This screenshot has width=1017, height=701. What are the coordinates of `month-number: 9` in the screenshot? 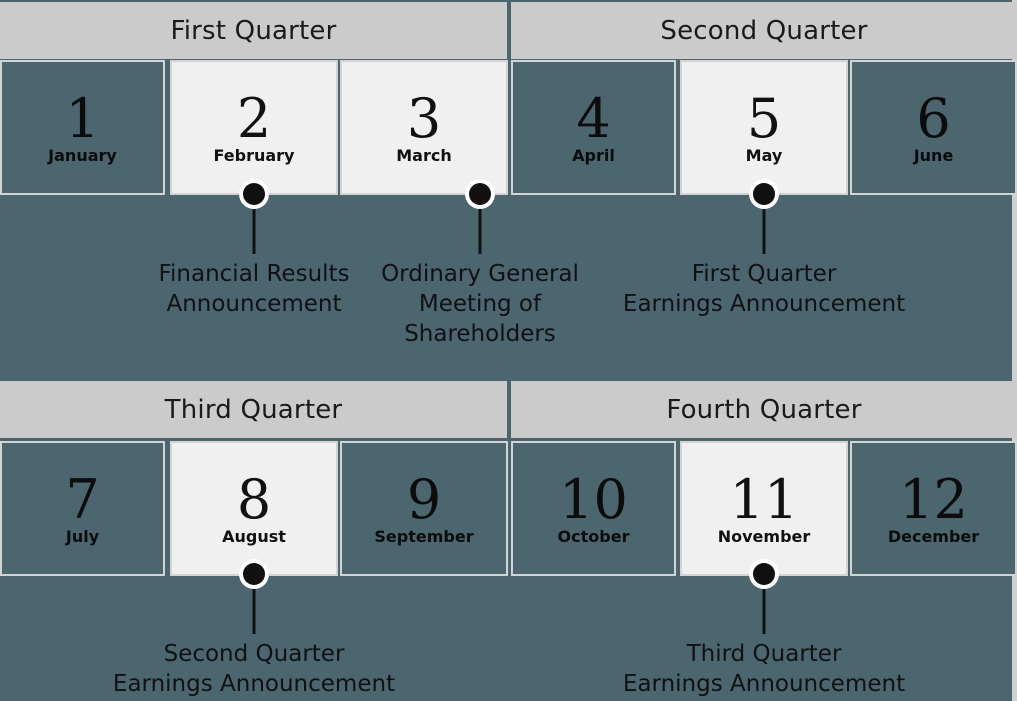 It's located at (424, 499).